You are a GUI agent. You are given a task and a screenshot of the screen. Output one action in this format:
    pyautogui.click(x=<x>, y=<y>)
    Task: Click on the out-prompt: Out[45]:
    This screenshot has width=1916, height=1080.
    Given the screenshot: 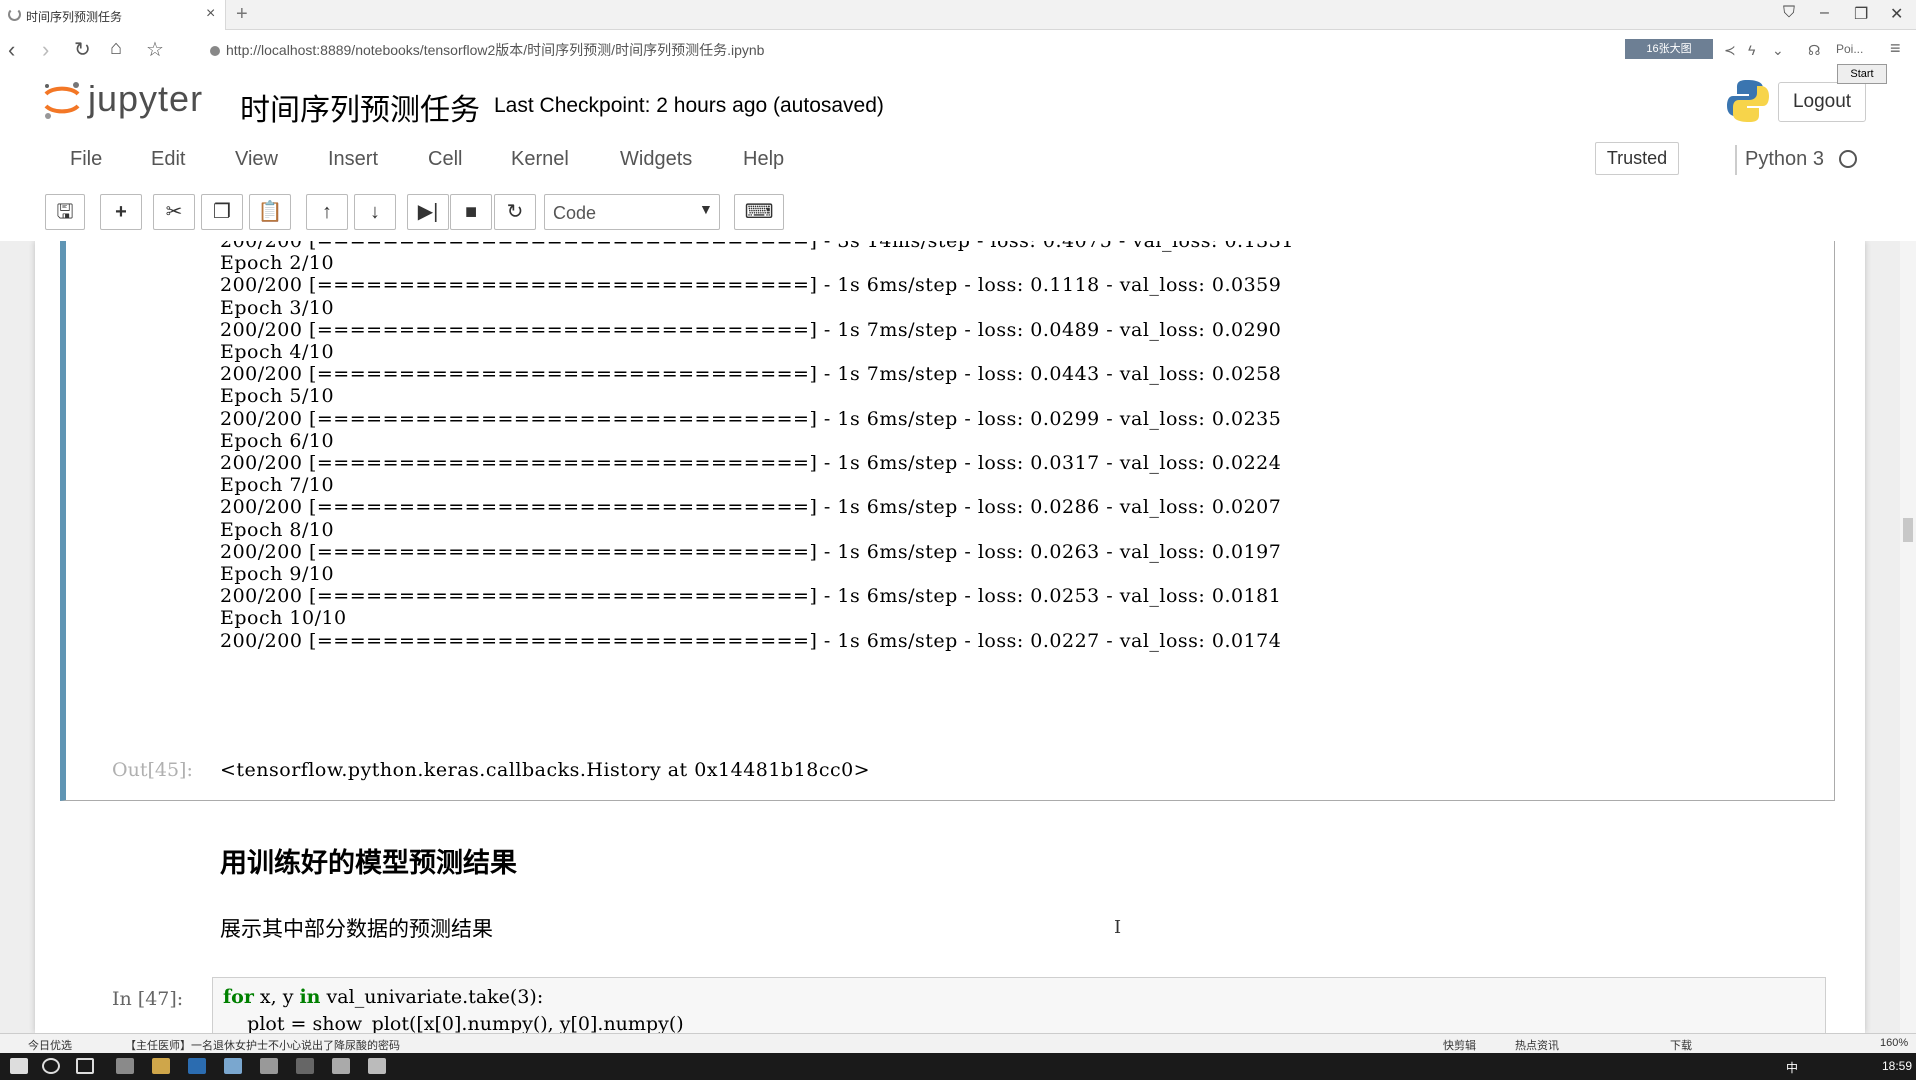 What is the action you would take?
    pyautogui.click(x=152, y=770)
    